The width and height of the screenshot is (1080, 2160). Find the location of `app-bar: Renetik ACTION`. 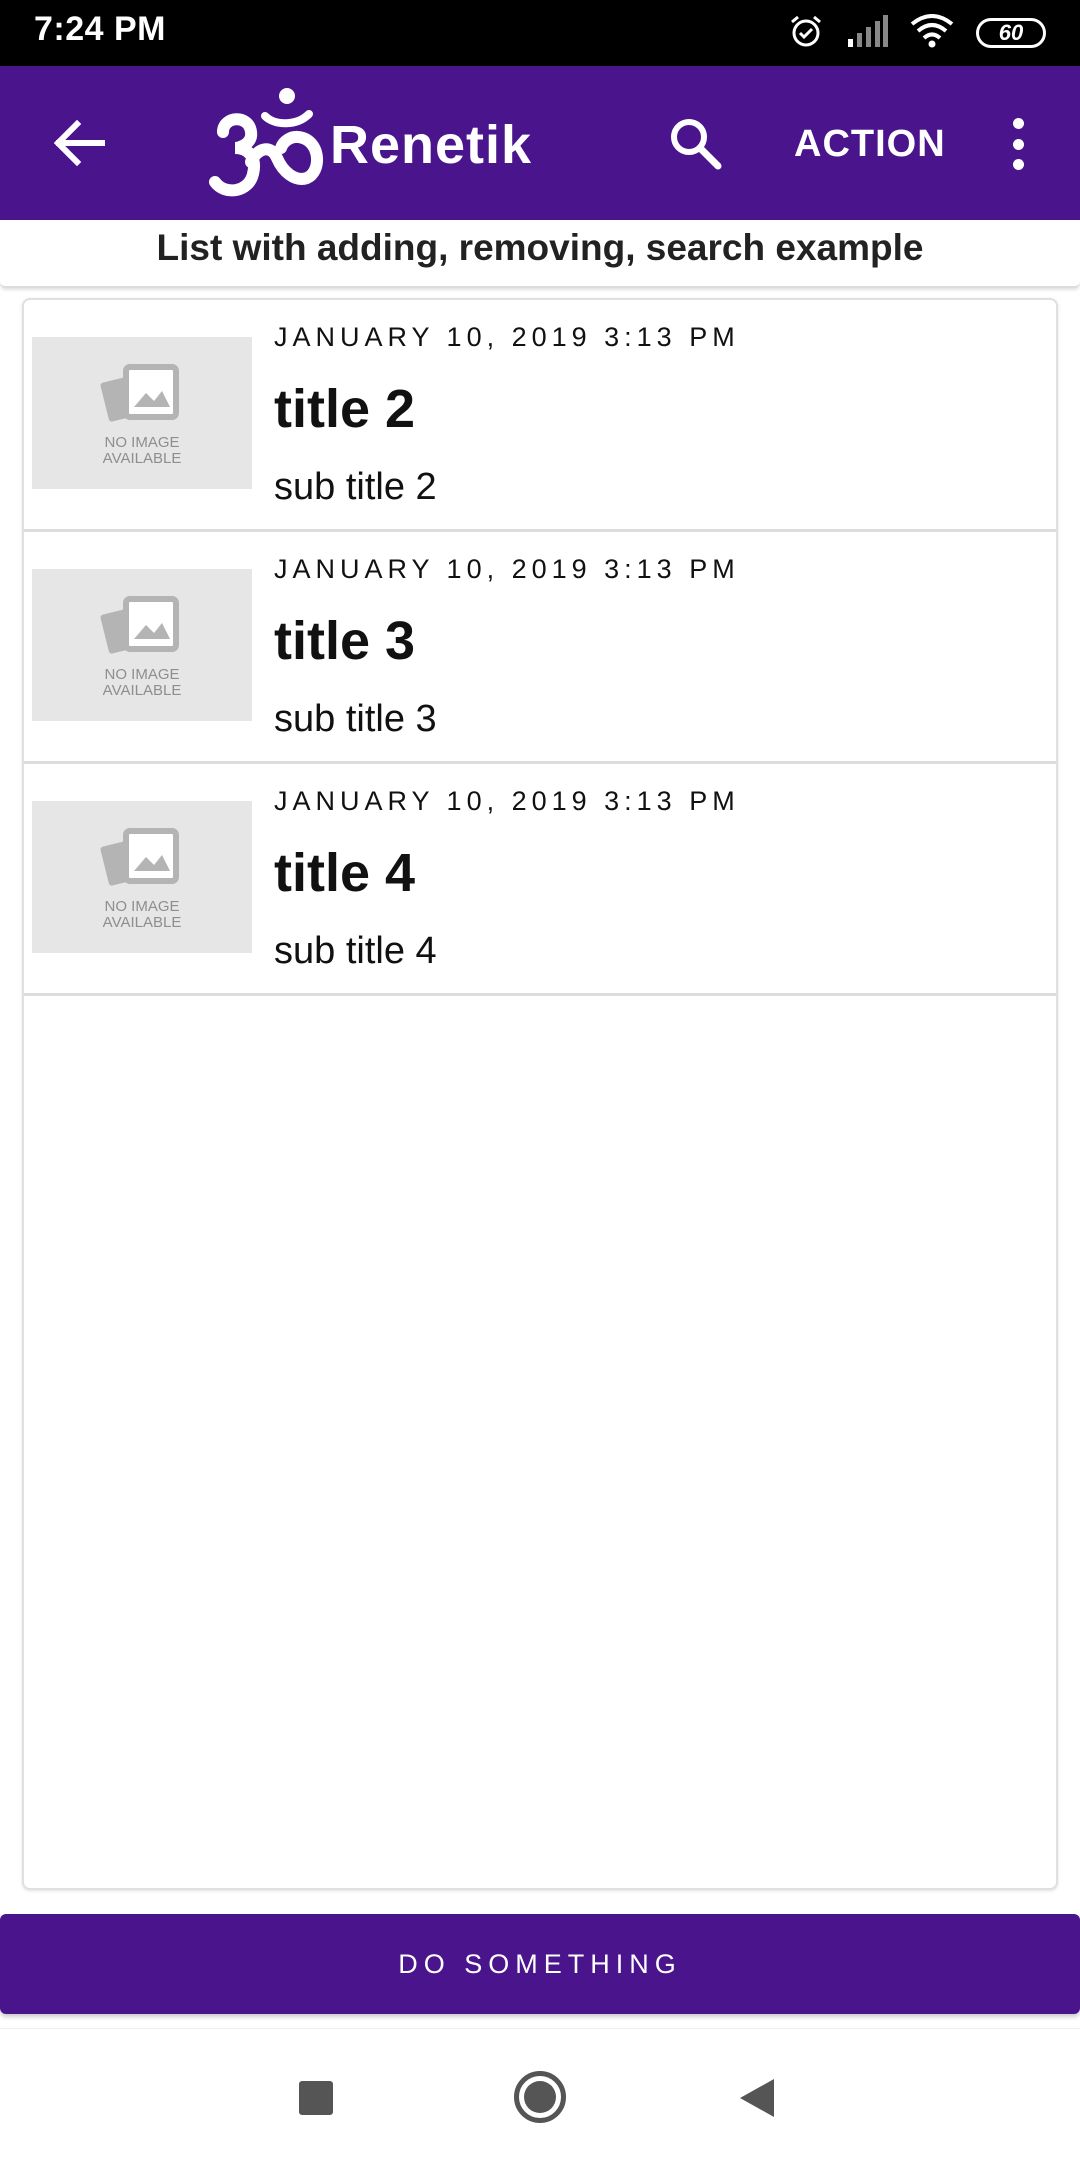

app-bar: Renetik ACTION is located at coordinates (540, 143).